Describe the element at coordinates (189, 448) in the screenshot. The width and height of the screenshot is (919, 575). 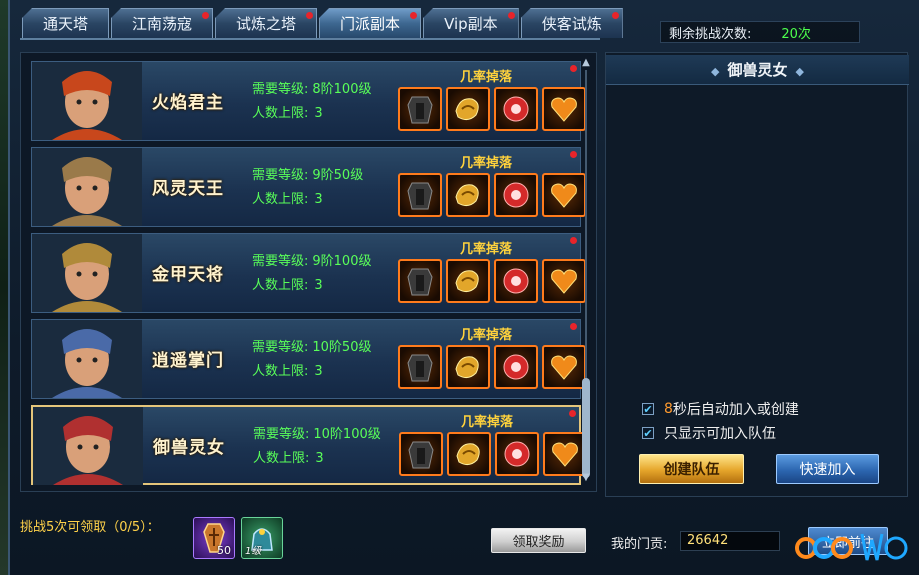
I see `boss-name: 御兽灵女` at that location.